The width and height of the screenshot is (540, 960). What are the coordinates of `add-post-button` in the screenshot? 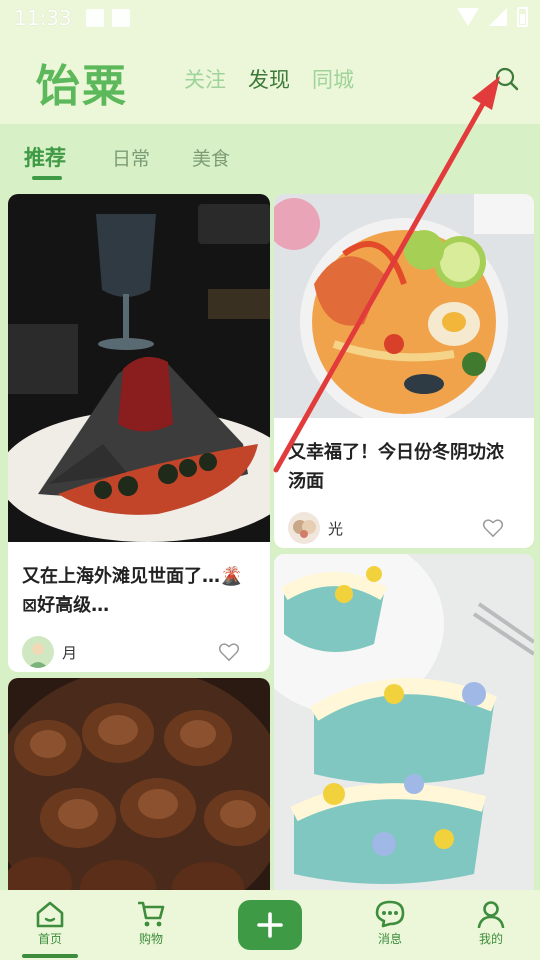 It's located at (270, 925).